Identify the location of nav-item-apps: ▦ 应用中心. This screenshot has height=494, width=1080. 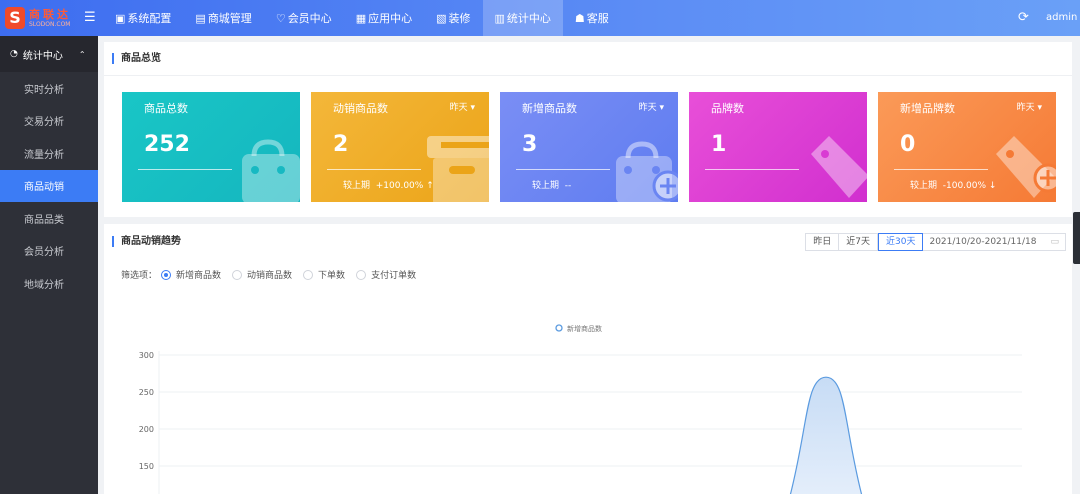
(384, 18).